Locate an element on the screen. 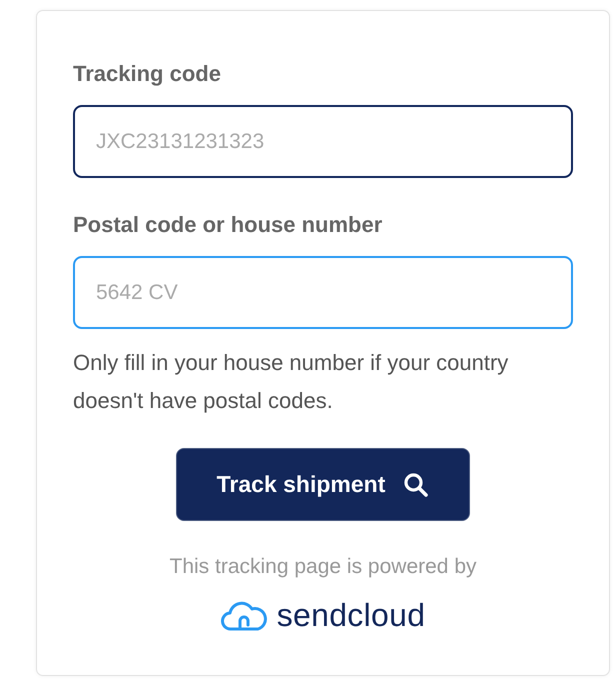 This screenshot has height=682, width=616. cloud-logo-icon is located at coordinates (243, 616).